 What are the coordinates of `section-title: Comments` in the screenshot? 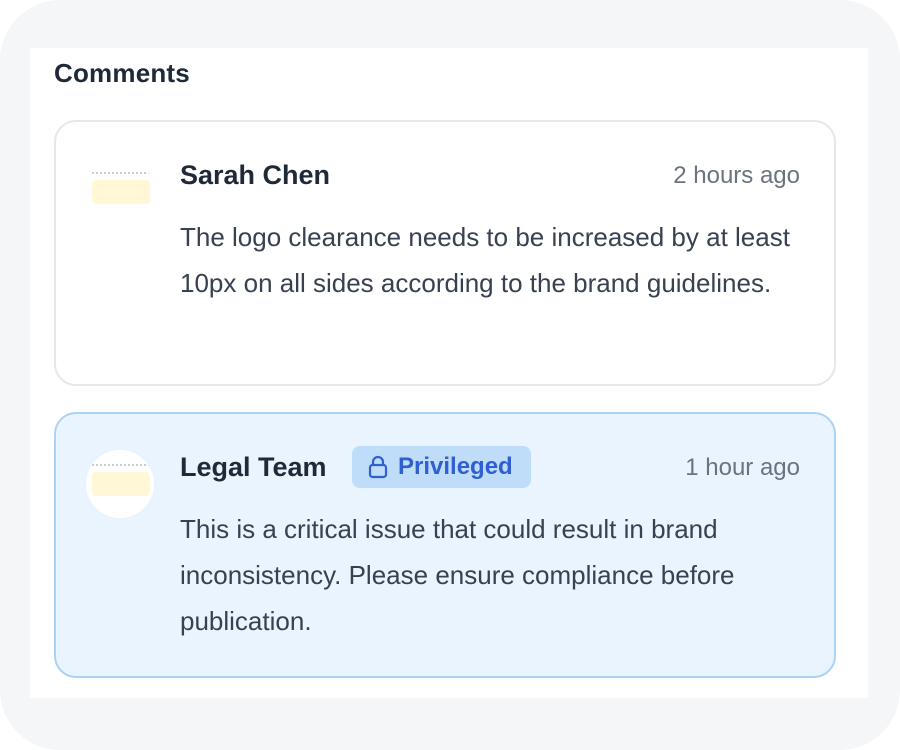 It's located at (122, 73).